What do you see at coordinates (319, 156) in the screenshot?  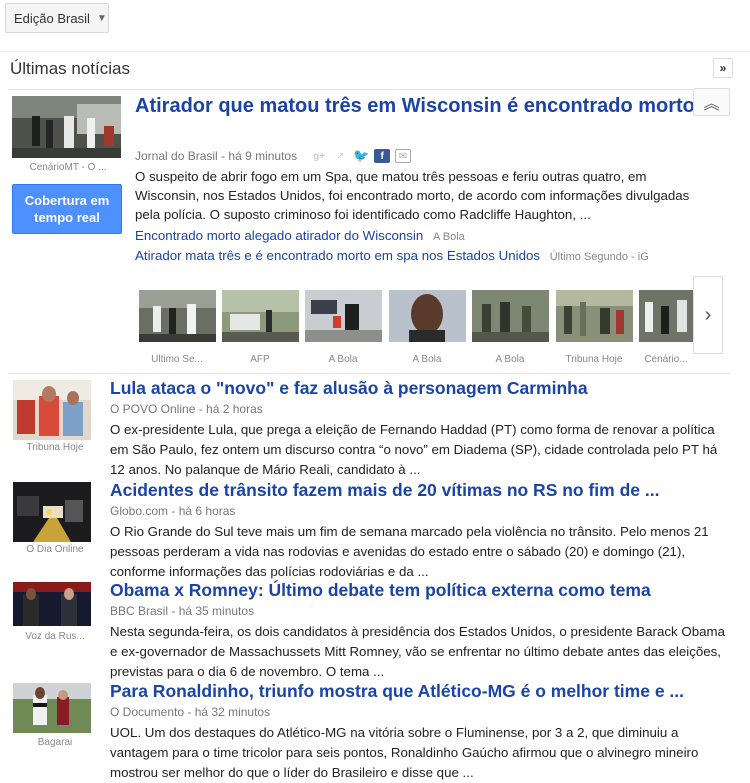 I see `google-plus-icon: g+` at bounding box center [319, 156].